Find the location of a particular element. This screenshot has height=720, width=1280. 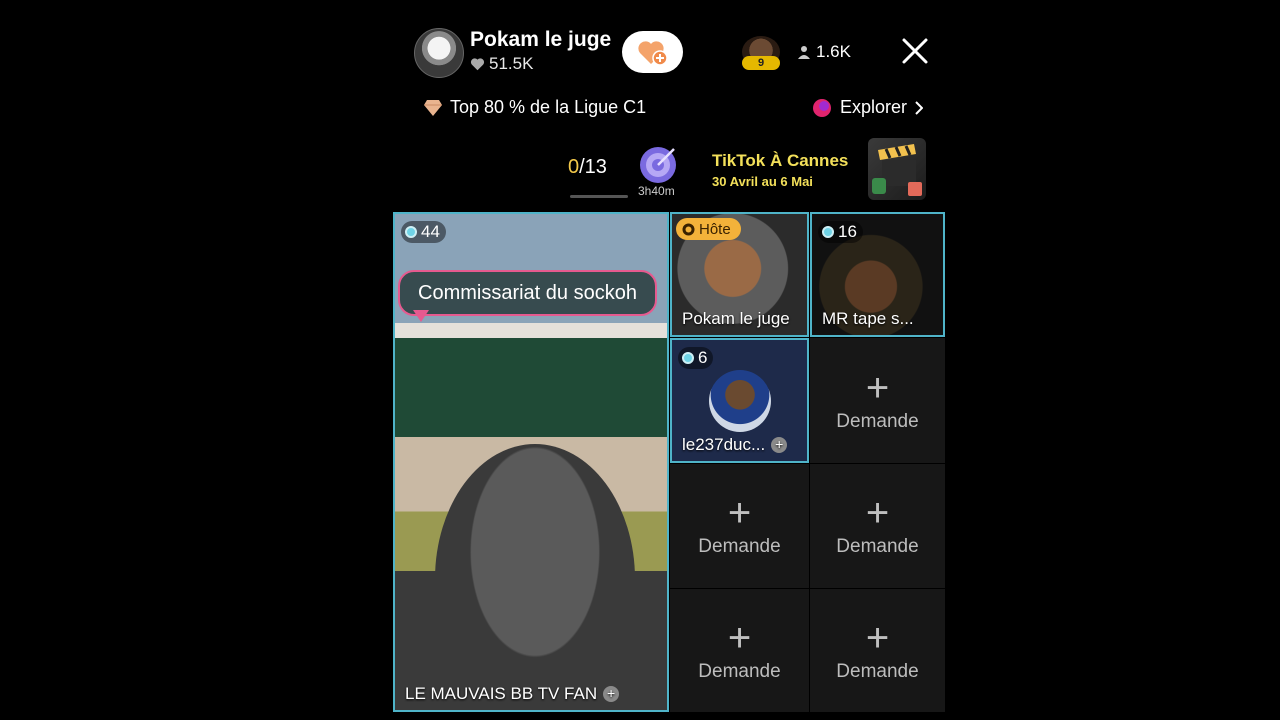

host-badge: Hôte is located at coordinates (708, 229).